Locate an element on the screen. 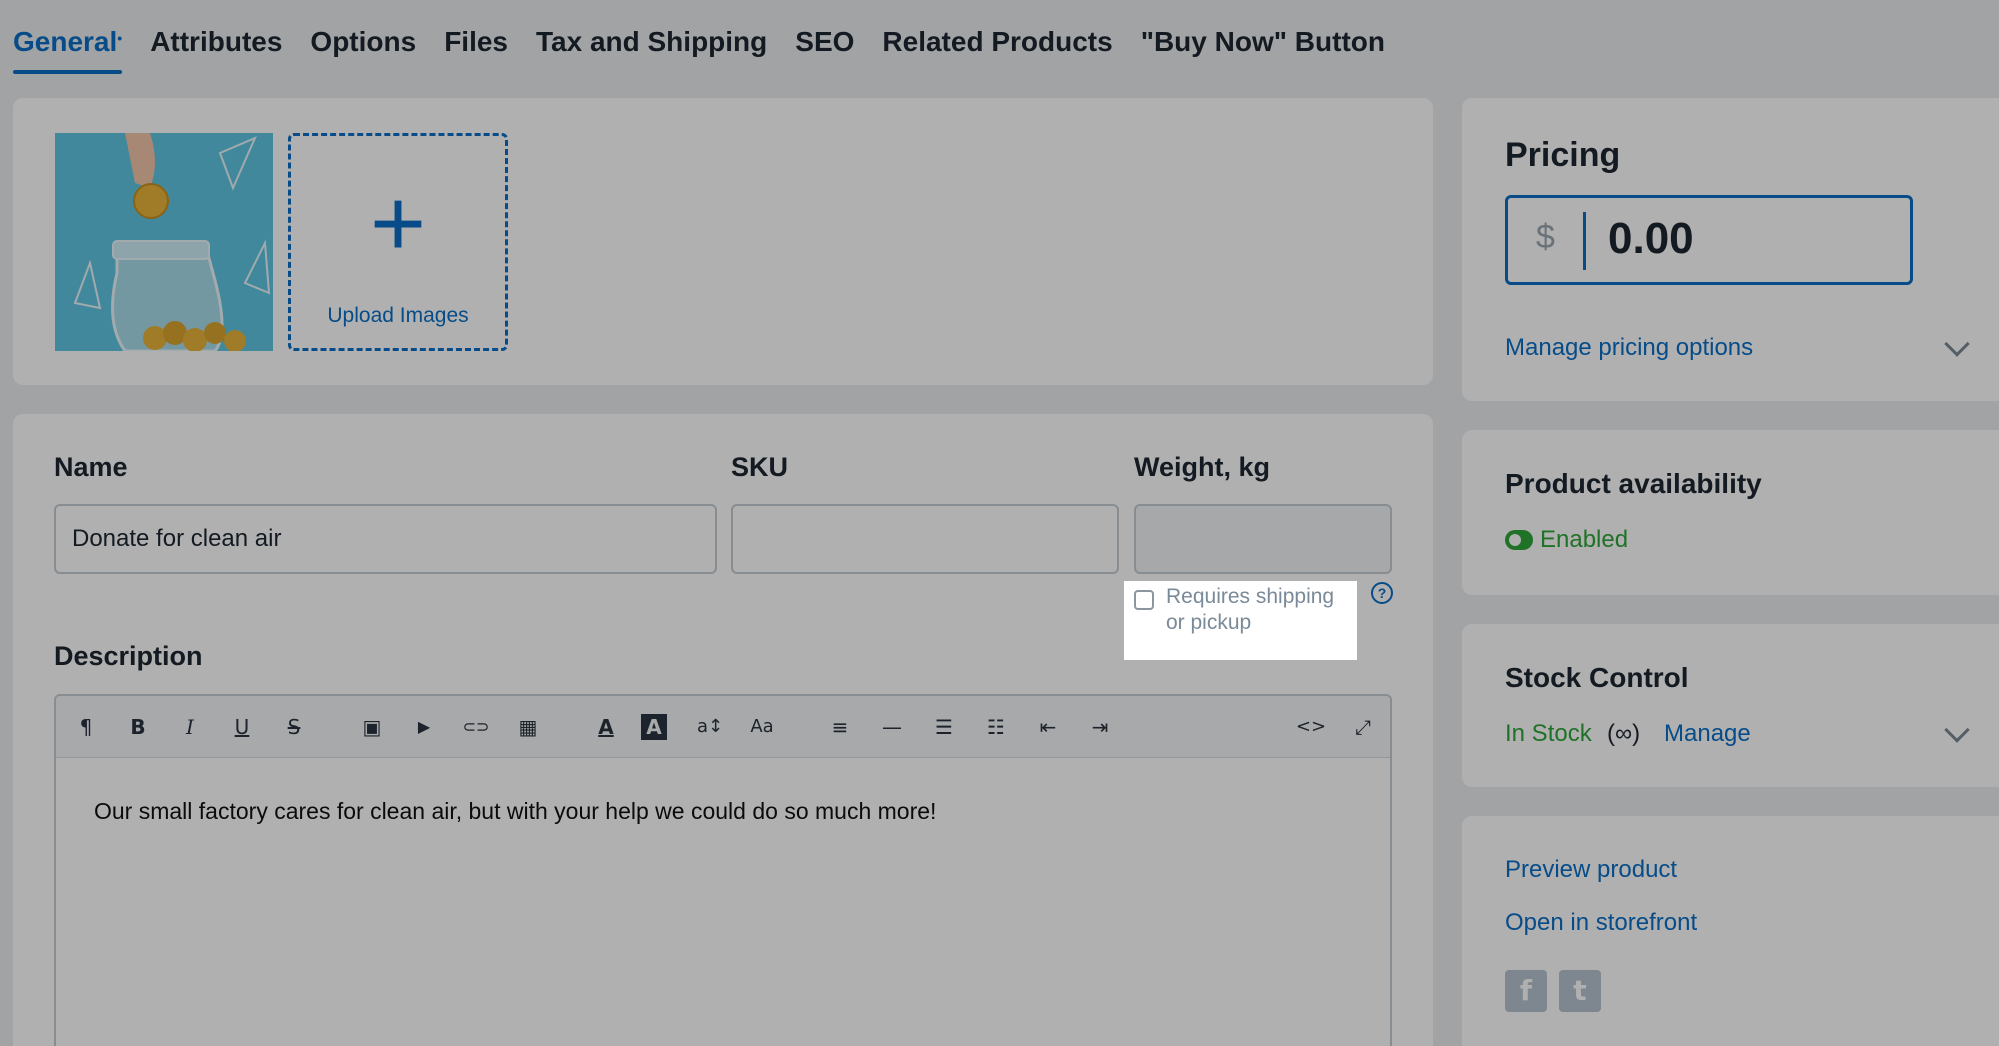 This screenshot has width=1999, height=1046. upload-images-label: Upload Images is located at coordinates (398, 315).